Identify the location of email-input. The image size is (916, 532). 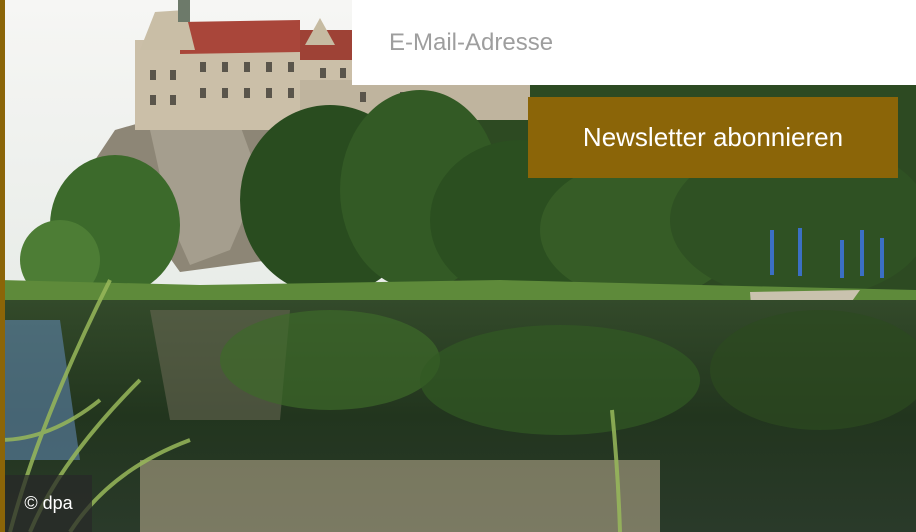
(634, 42).